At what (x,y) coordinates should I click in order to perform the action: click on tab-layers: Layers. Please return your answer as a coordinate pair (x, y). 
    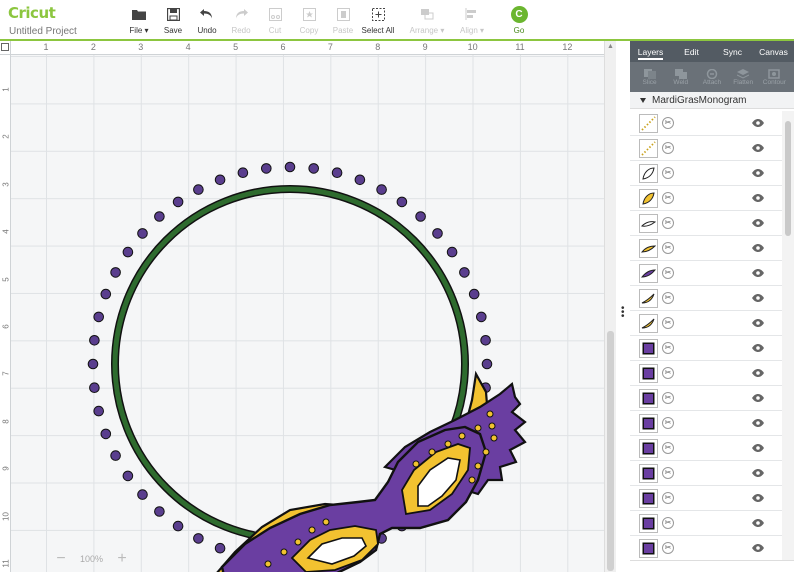
    Looking at the image, I should click on (650, 51).